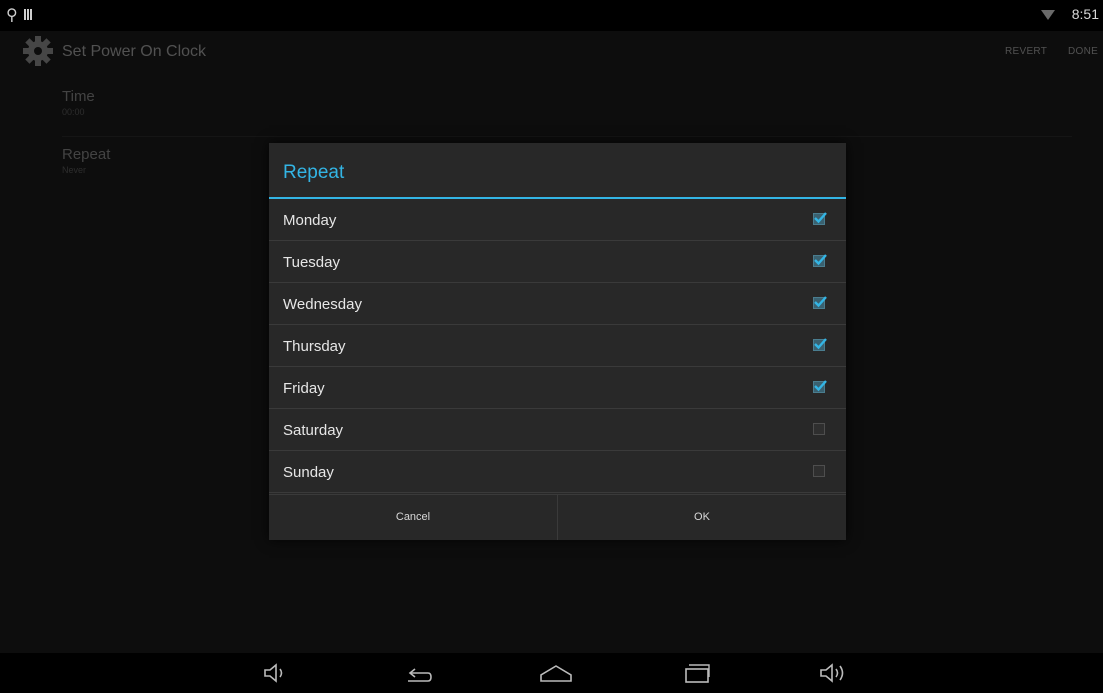 The image size is (1103, 693). What do you see at coordinates (557, 430) in the screenshot?
I see `day-row-saturday: Saturday` at bounding box center [557, 430].